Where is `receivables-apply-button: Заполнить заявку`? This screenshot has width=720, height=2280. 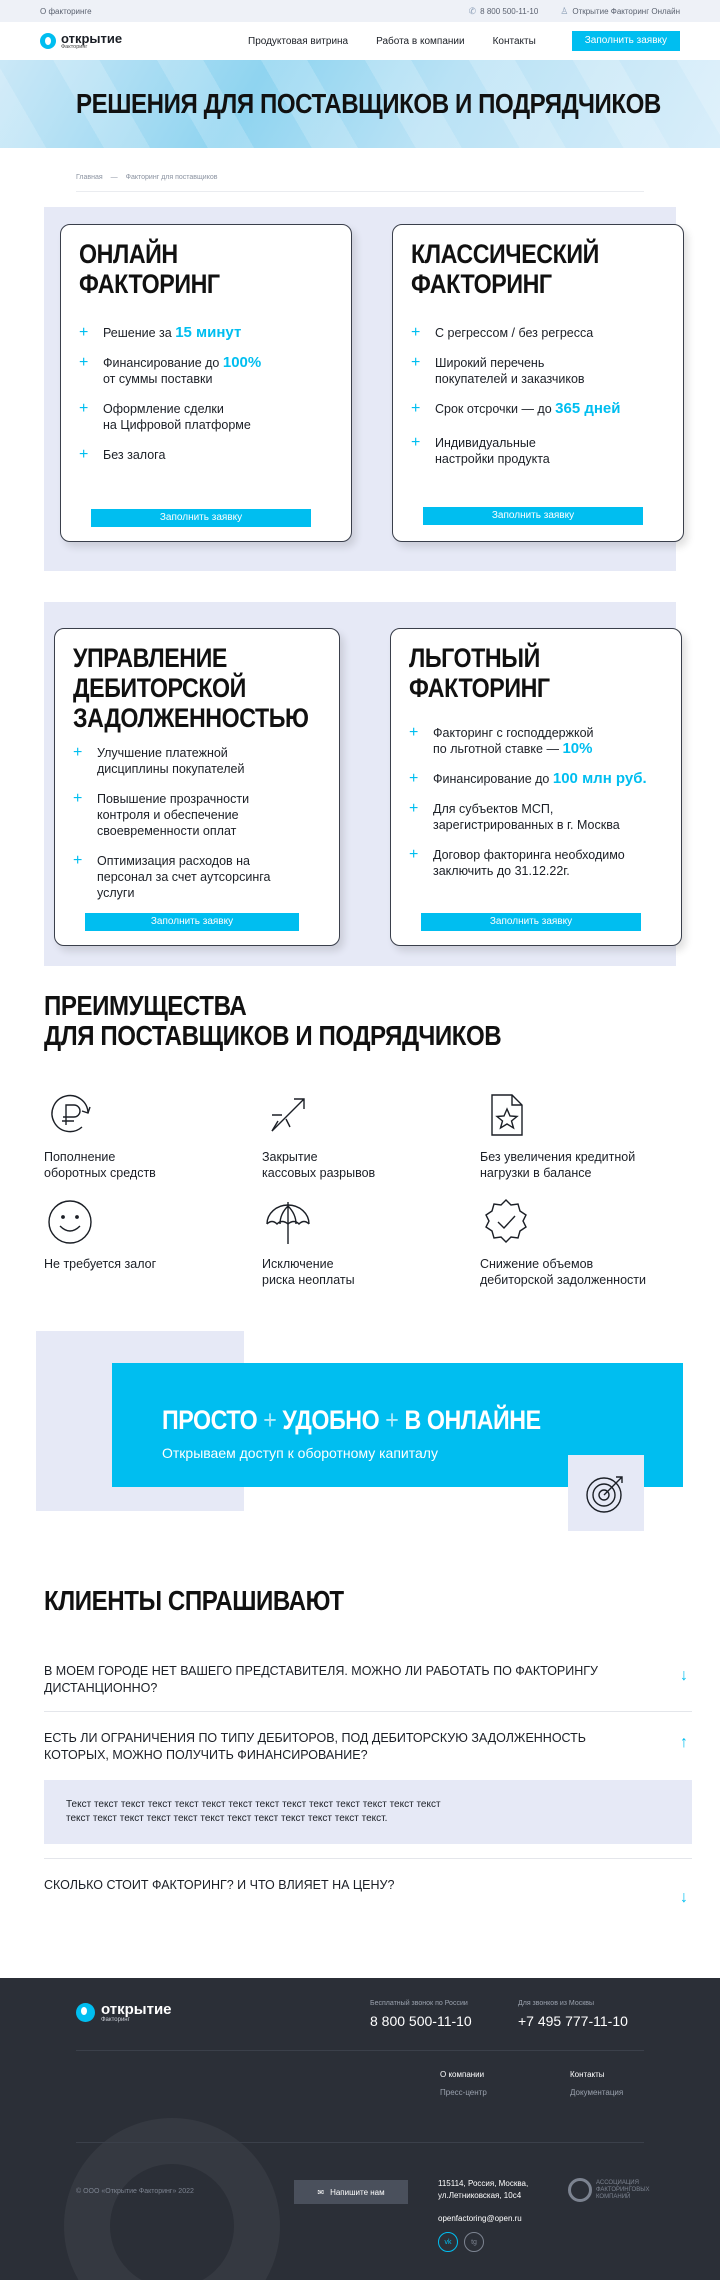
receivables-apply-button: Заполнить заявку is located at coordinates (192, 922).